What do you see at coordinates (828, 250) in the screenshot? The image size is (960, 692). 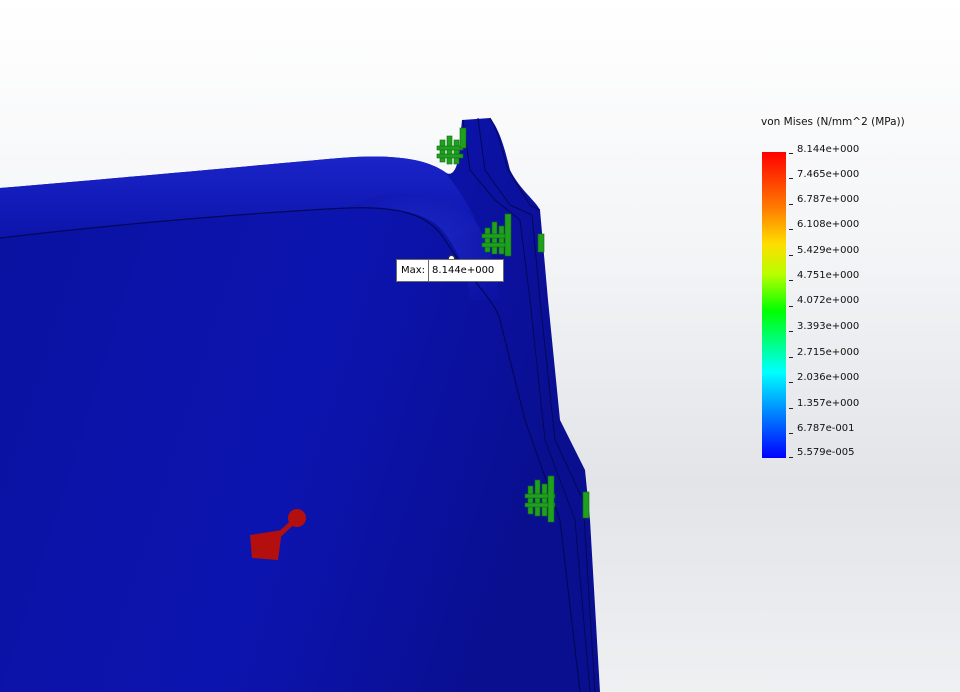 I see `legend-label: 5.429e+000` at bounding box center [828, 250].